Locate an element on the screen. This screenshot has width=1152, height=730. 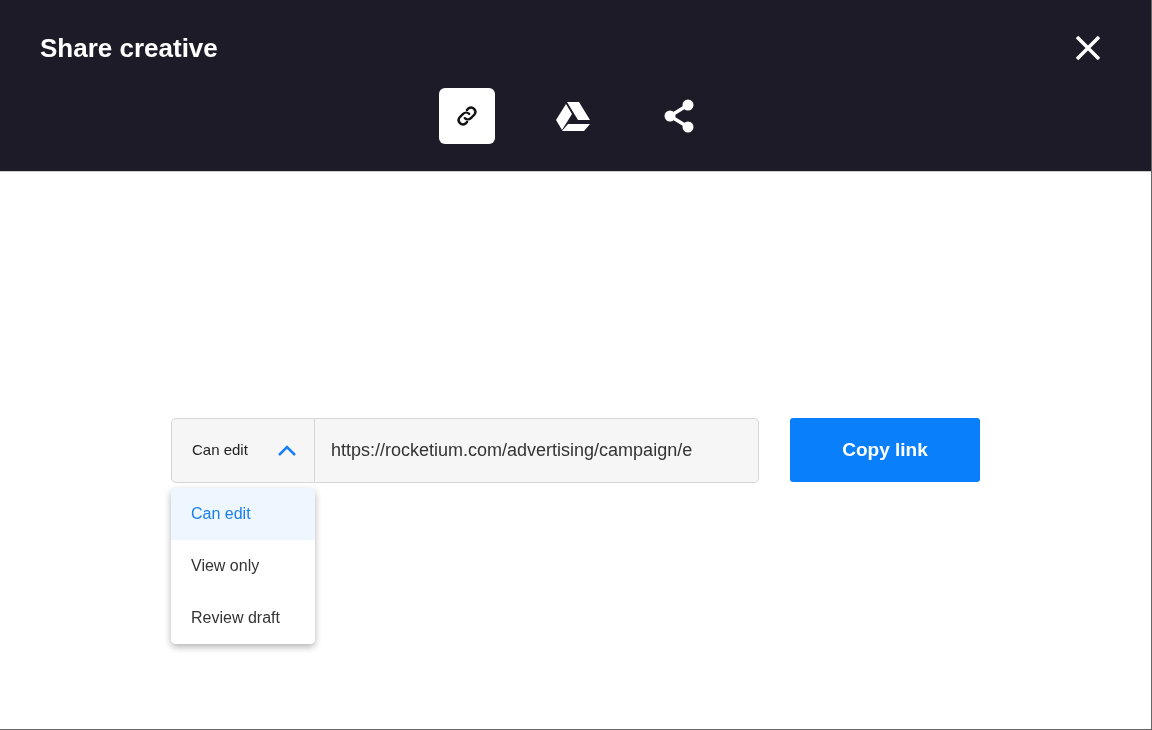
link-field: https://rocketium.com/advertising/campaign/e is located at coordinates (537, 450).